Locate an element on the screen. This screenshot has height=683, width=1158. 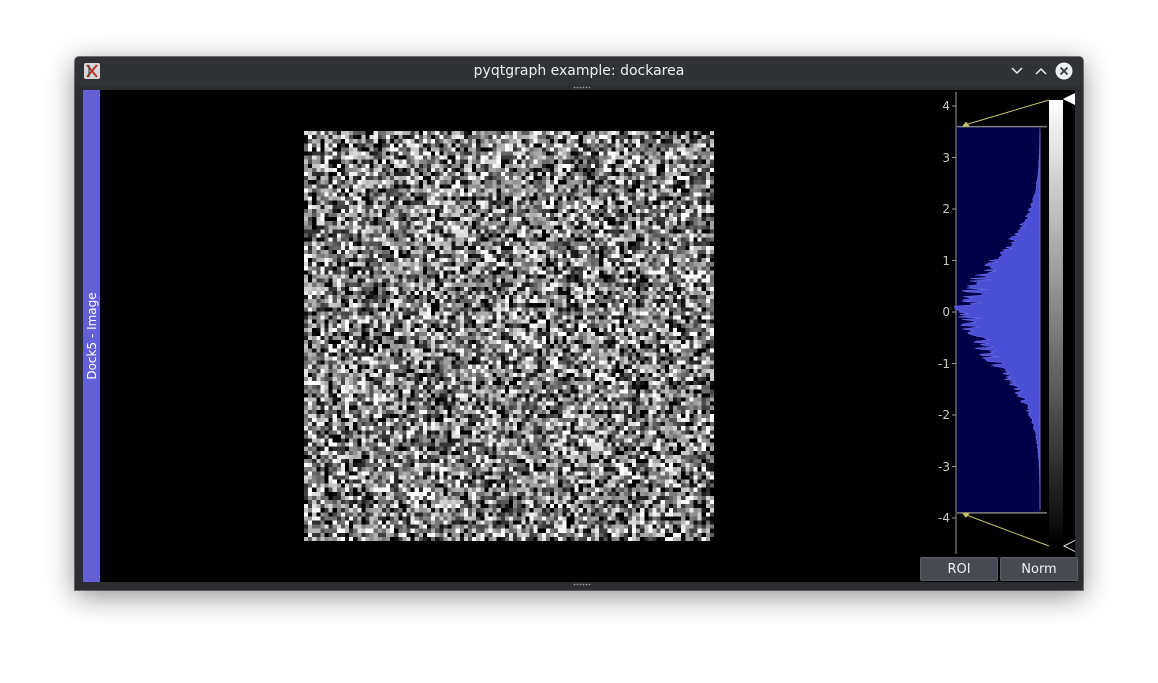
gradient-bottom-tick is located at coordinates (1068, 546).